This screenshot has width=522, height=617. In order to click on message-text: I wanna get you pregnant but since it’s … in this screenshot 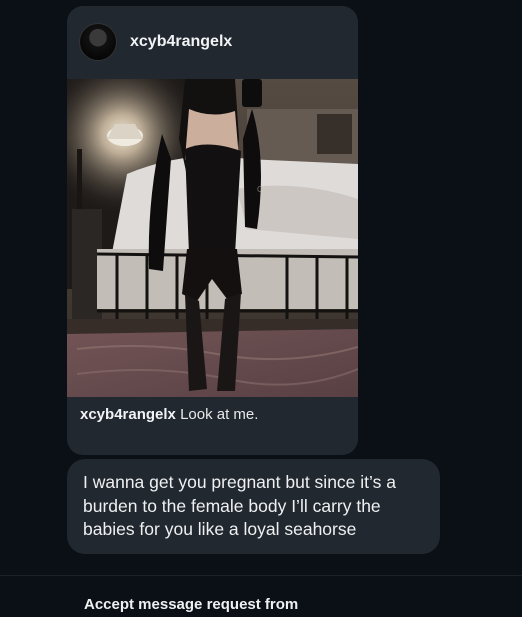, I will do `click(239, 505)`.